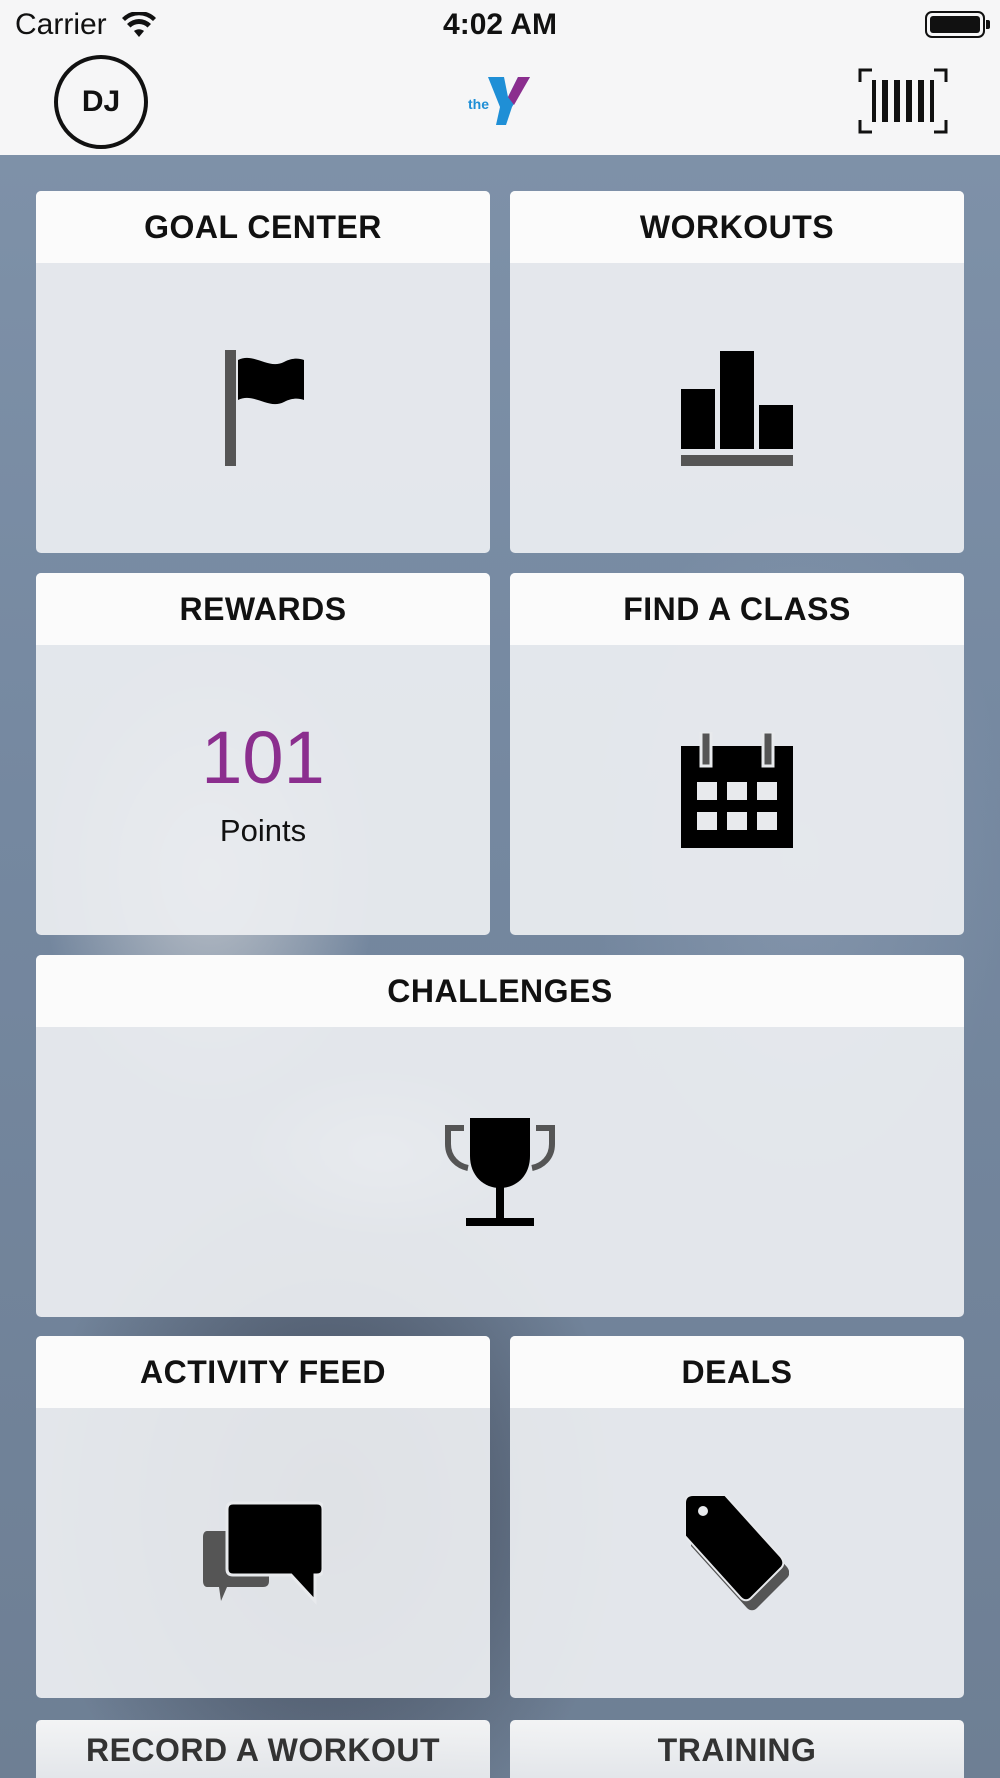  I want to click on barcode-icon, so click(903, 101).